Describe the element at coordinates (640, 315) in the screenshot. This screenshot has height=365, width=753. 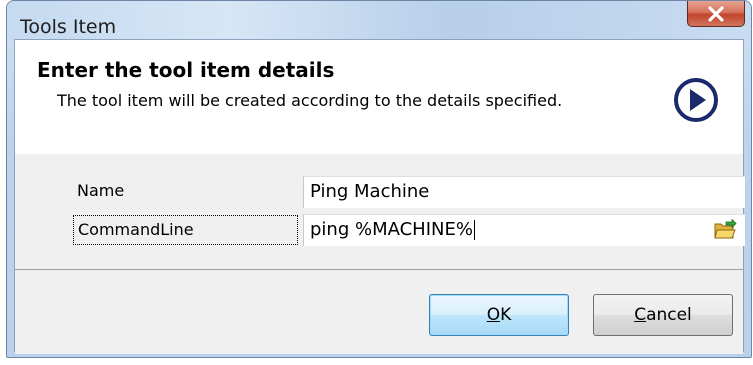
I see `cancel-mnemonic: C` at that location.